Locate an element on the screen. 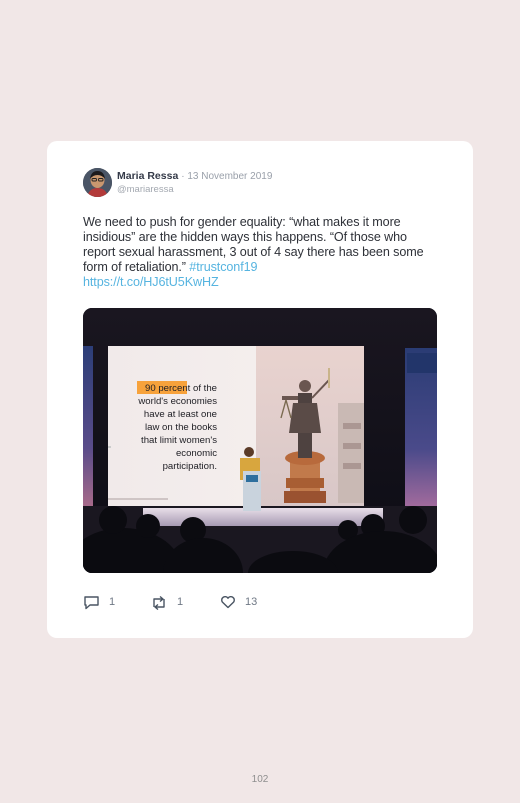 The image size is (520, 803). tweet-url-link: https://t.co/HJ6tU5KwHZ is located at coordinates (151, 282).